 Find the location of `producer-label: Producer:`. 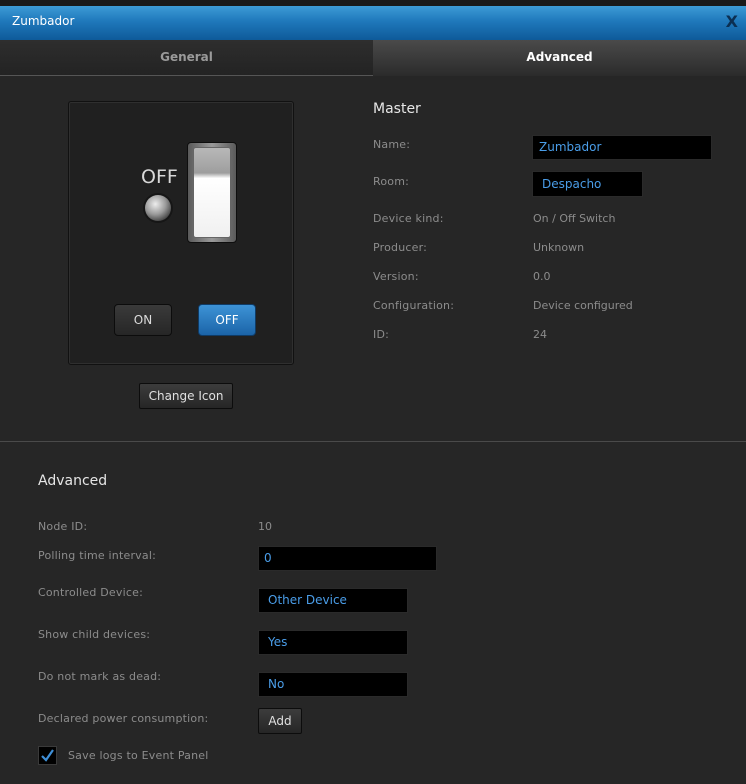

producer-label: Producer: is located at coordinates (400, 247).